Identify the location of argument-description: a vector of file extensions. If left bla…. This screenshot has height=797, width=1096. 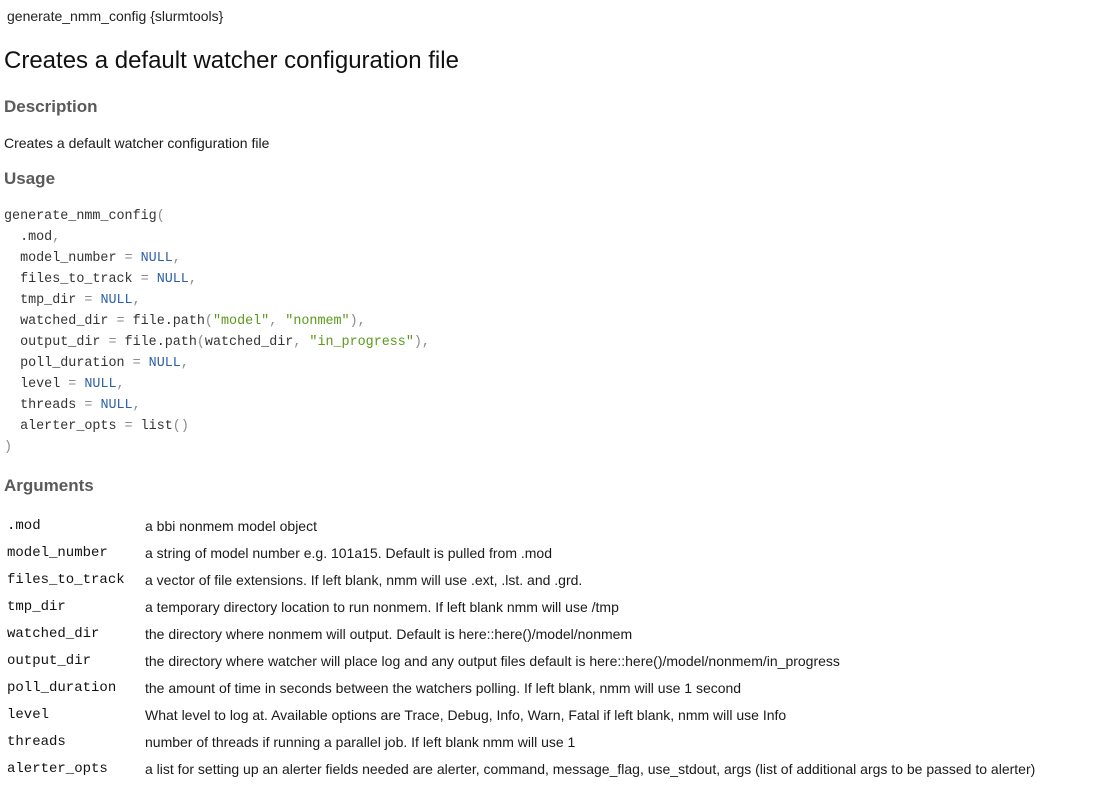
(364, 579).